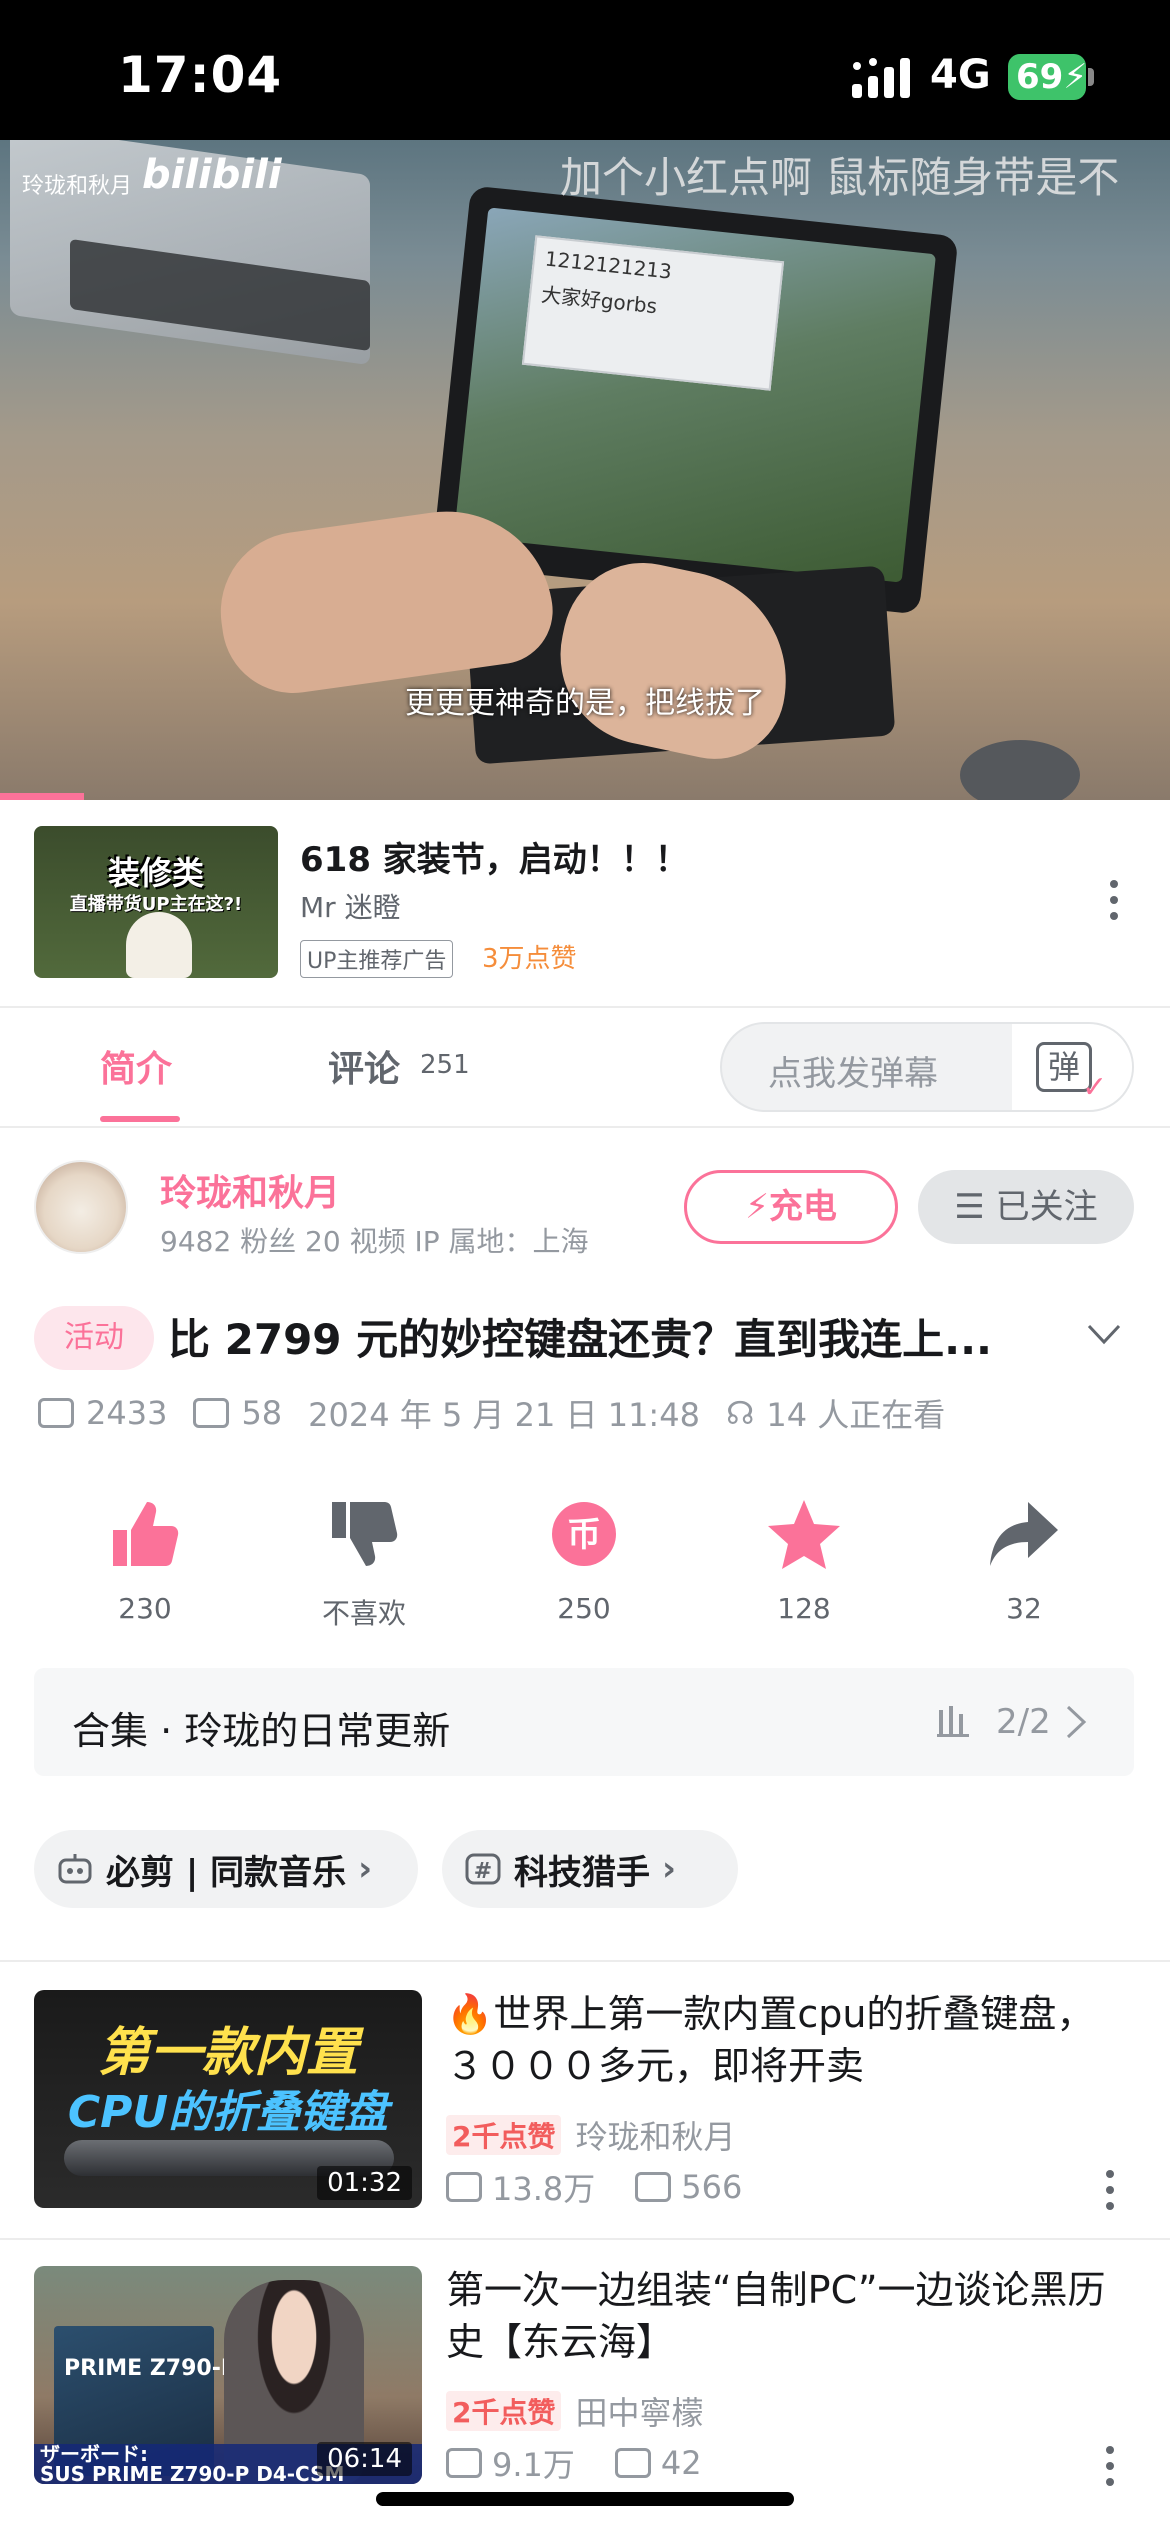 This screenshot has width=1170, height=2532. What do you see at coordinates (639, 2413) in the screenshot?
I see `recommendation-author: 田中寧檬` at bounding box center [639, 2413].